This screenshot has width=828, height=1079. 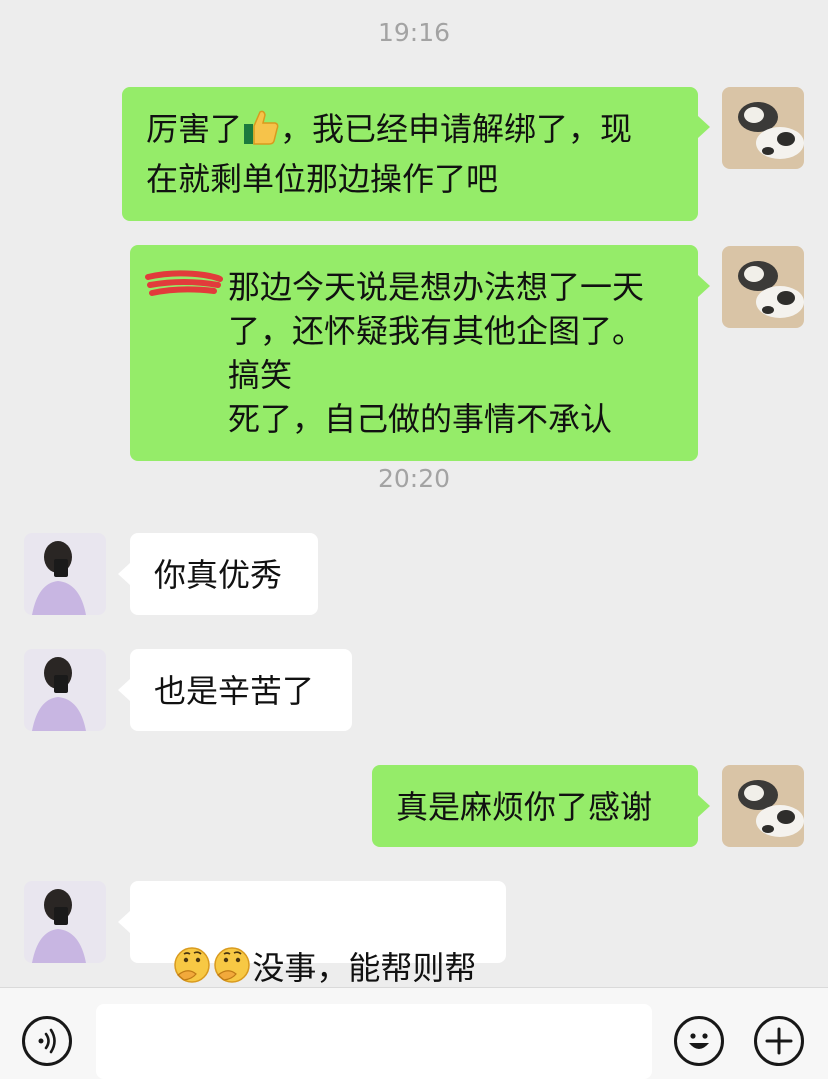 I want to click on plus-button, so click(x=779, y=1041).